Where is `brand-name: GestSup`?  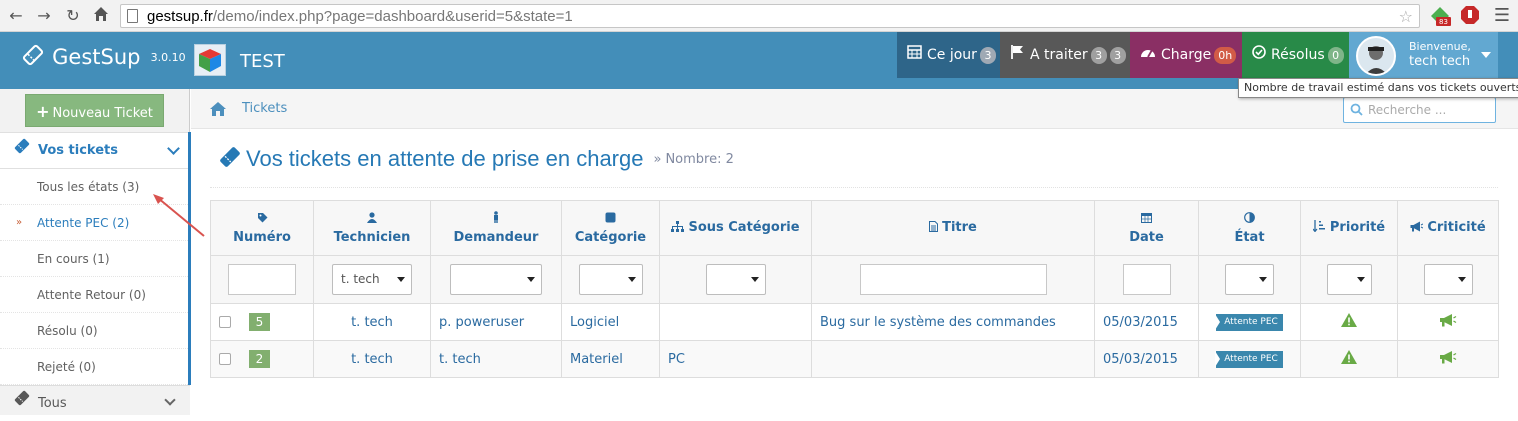
brand-name: GestSup is located at coordinates (96, 57).